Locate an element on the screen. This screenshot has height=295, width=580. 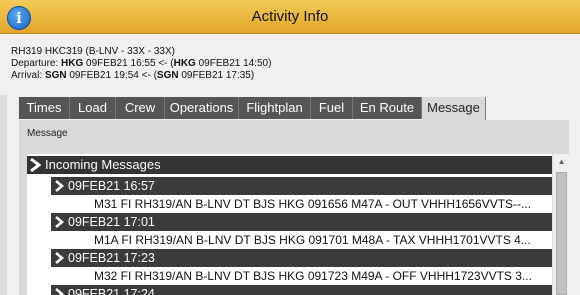
scroll-up-arrow-icon: ▲ is located at coordinates (561, 162).